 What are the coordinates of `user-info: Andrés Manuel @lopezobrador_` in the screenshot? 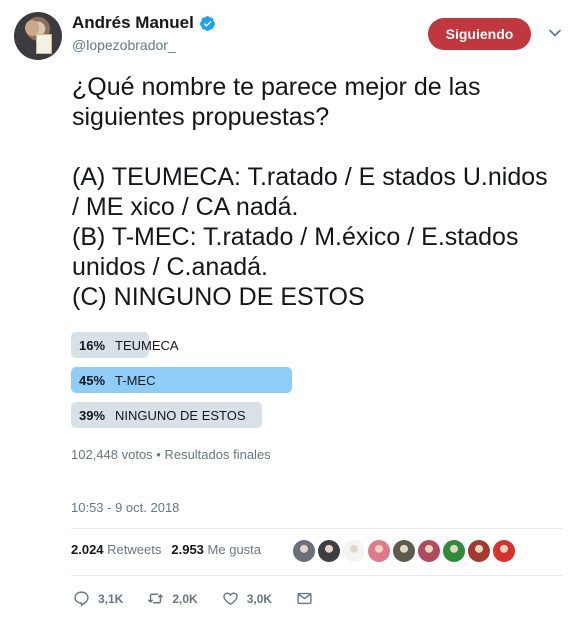 It's located at (144, 33).